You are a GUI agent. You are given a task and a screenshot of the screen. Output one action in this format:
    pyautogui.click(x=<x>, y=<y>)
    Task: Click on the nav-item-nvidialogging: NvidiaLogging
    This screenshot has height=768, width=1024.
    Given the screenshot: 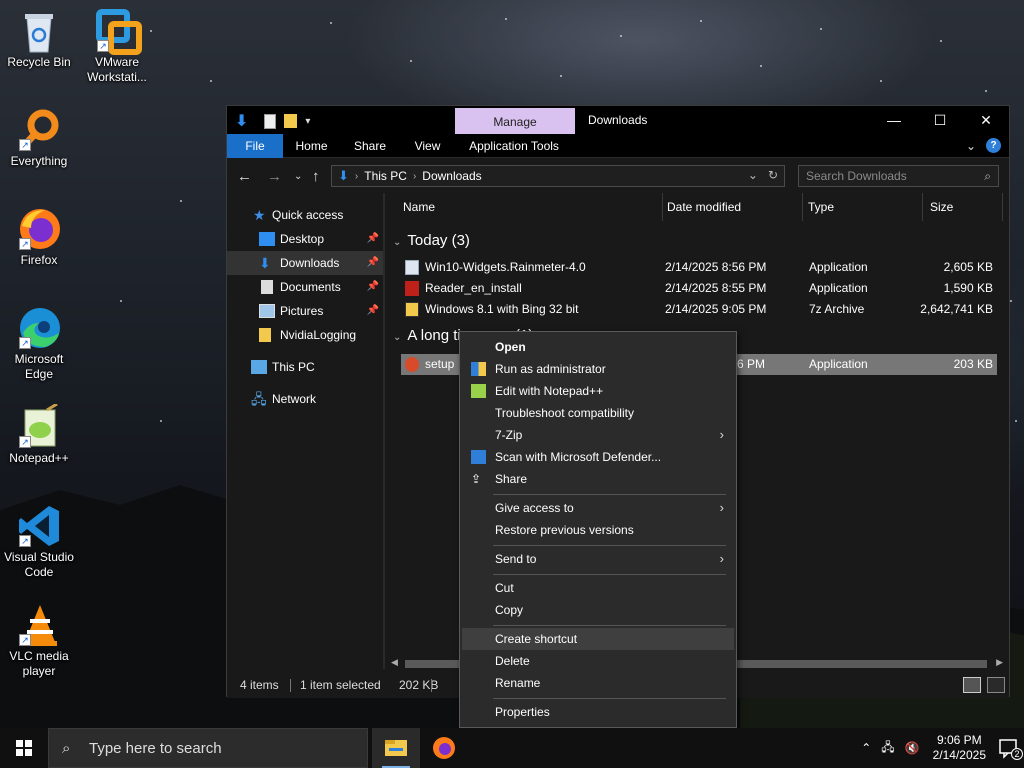 What is the action you would take?
    pyautogui.click(x=305, y=335)
    